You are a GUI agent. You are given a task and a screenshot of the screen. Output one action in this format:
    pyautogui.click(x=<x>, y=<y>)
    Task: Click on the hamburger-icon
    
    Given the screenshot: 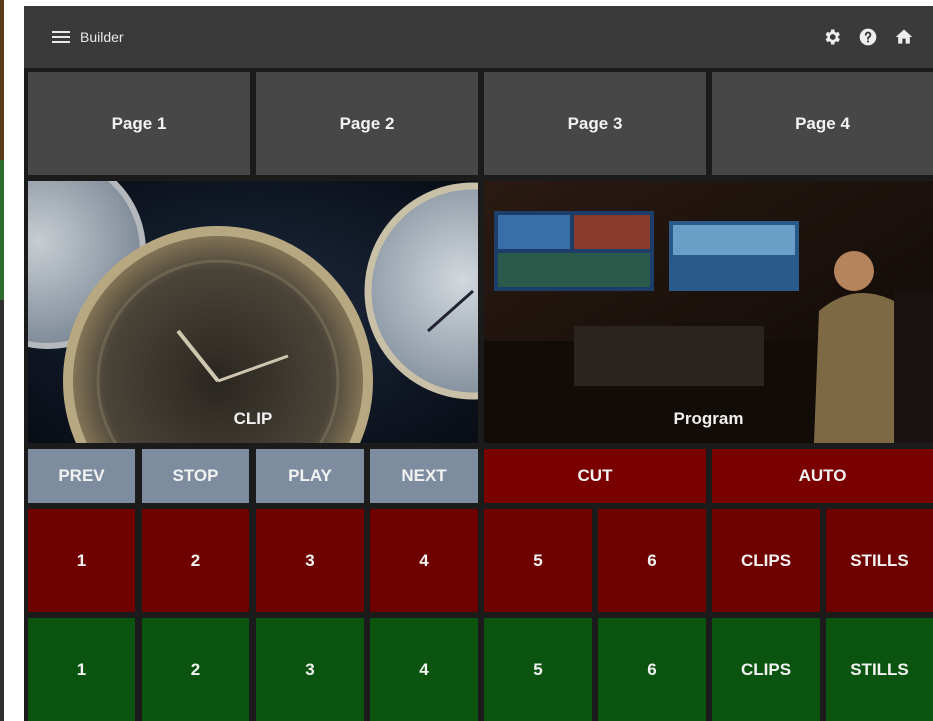 What is the action you would take?
    pyautogui.click(x=61, y=37)
    